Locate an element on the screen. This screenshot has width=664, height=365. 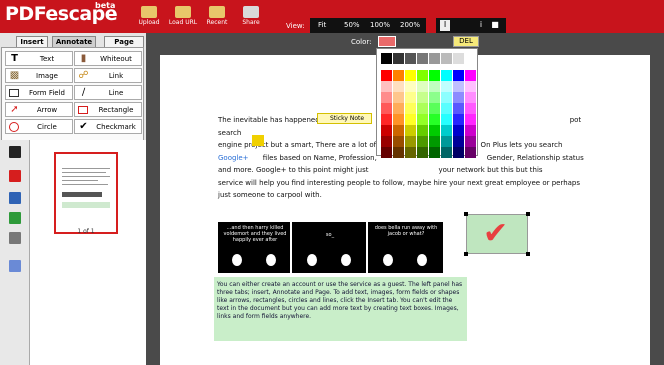
sticky-note-icon is located at coordinates (258, 140).